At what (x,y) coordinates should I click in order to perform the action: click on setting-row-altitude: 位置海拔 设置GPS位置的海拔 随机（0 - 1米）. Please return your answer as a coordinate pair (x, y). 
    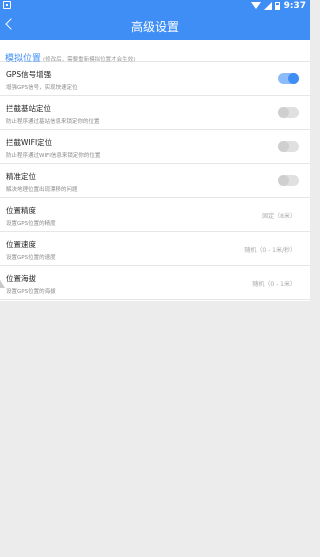
    Looking at the image, I should click on (155, 283).